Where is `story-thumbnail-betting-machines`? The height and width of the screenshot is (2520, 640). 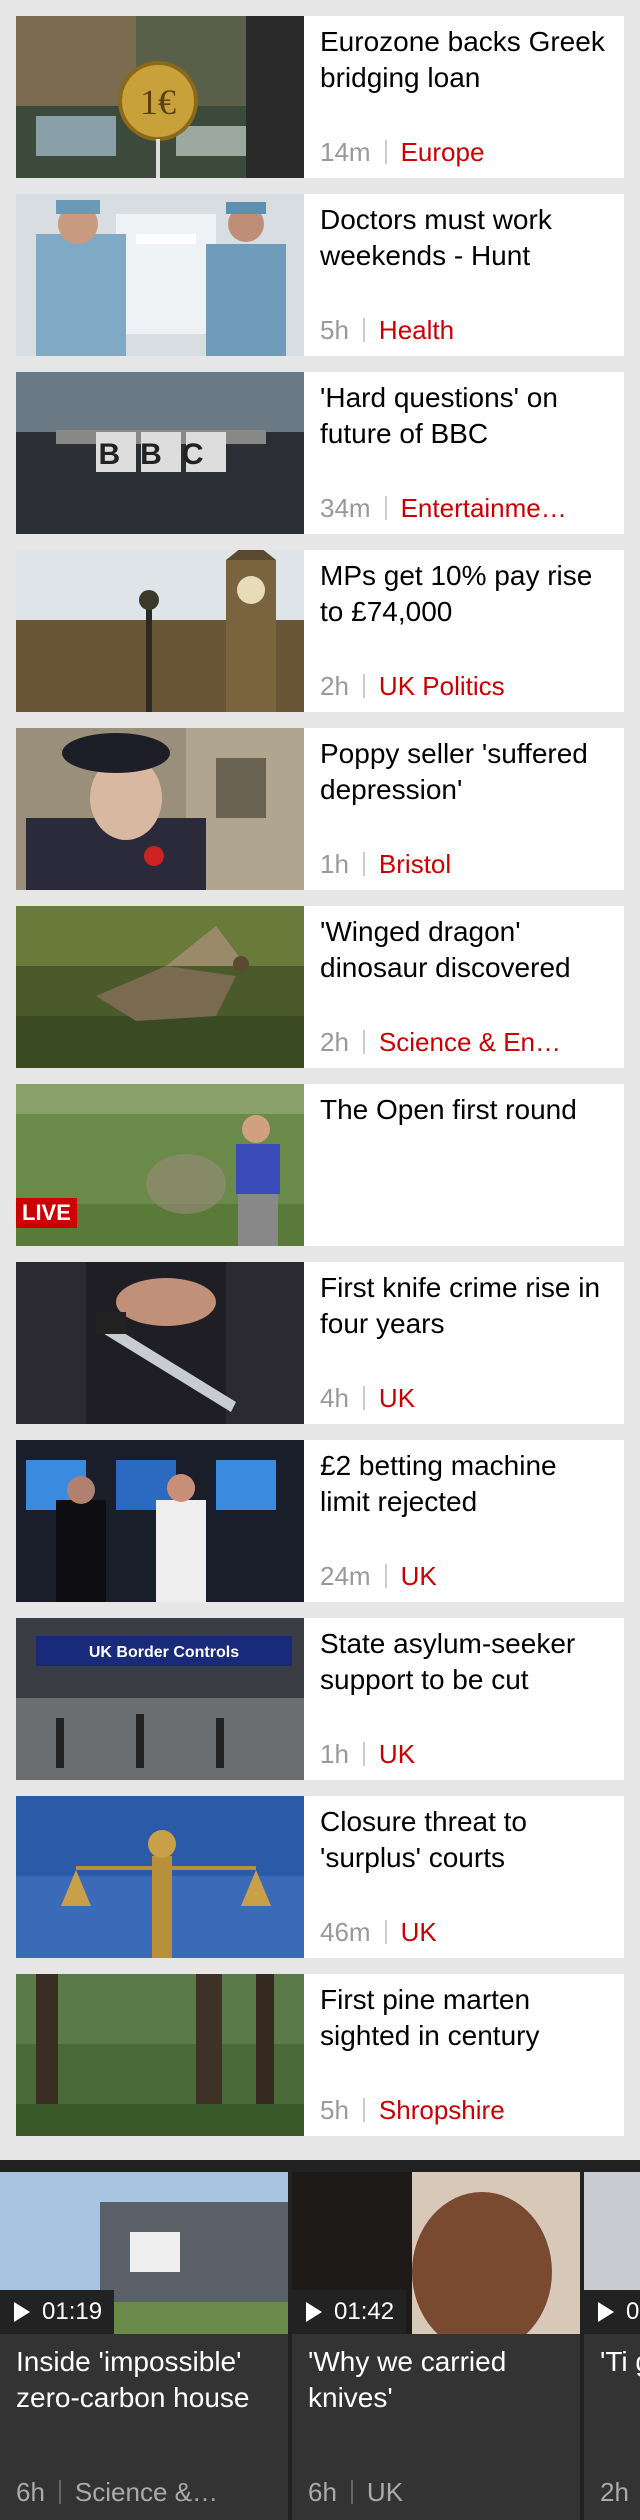
story-thumbnail-betting-machines is located at coordinates (160, 1521).